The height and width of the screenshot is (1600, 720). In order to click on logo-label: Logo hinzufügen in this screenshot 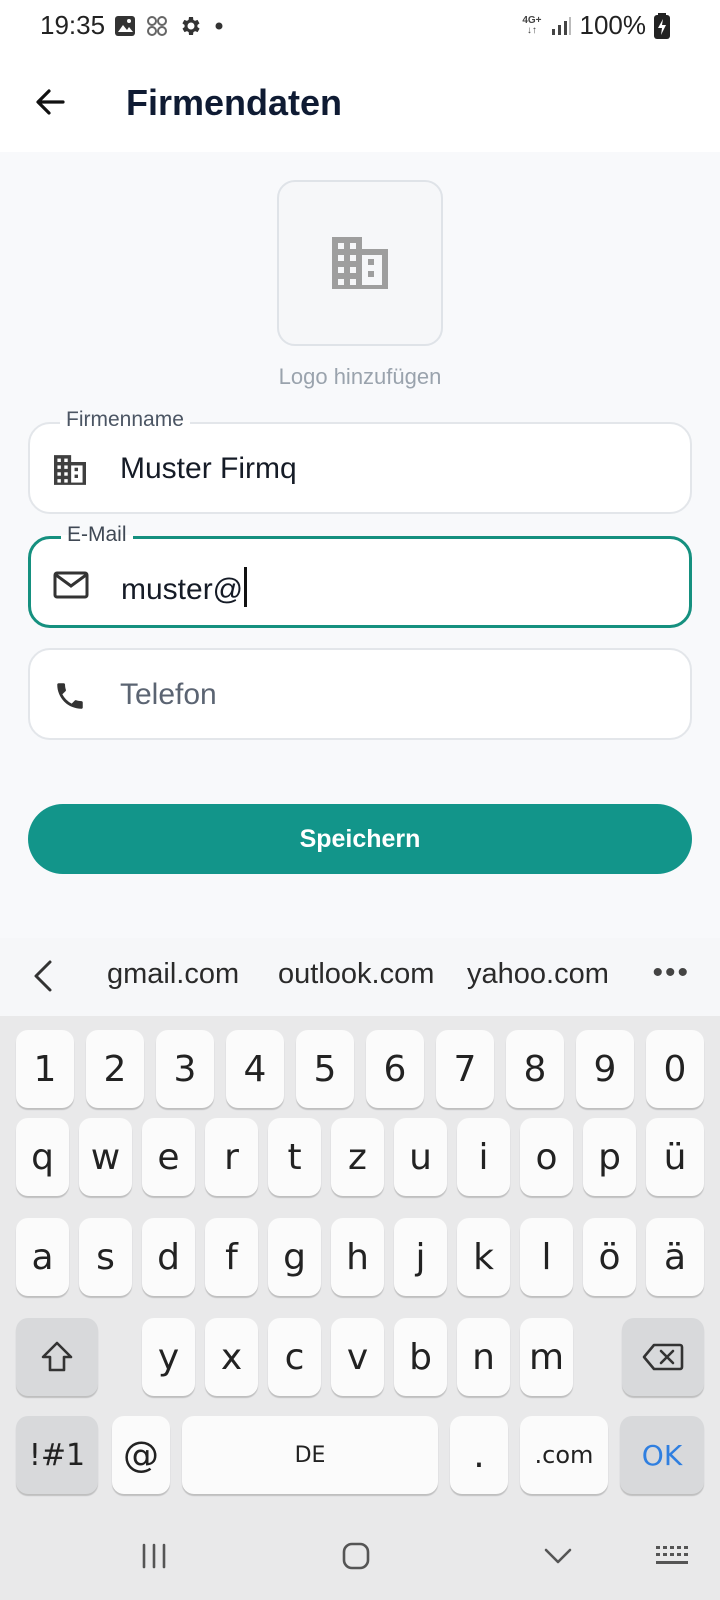, I will do `click(360, 376)`.